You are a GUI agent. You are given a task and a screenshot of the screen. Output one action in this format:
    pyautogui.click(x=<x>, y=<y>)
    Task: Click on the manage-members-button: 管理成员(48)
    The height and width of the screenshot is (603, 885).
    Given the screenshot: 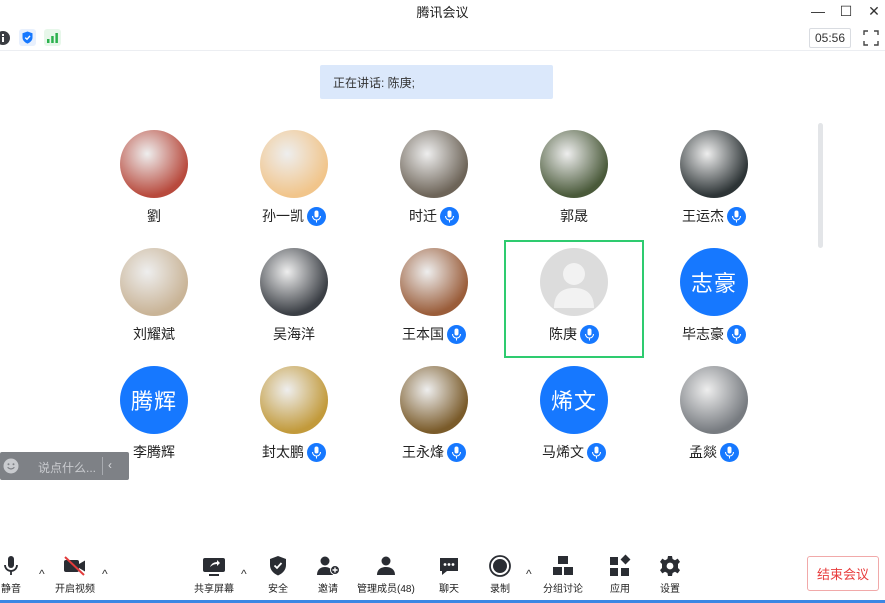 What is the action you would take?
    pyautogui.click(x=386, y=574)
    